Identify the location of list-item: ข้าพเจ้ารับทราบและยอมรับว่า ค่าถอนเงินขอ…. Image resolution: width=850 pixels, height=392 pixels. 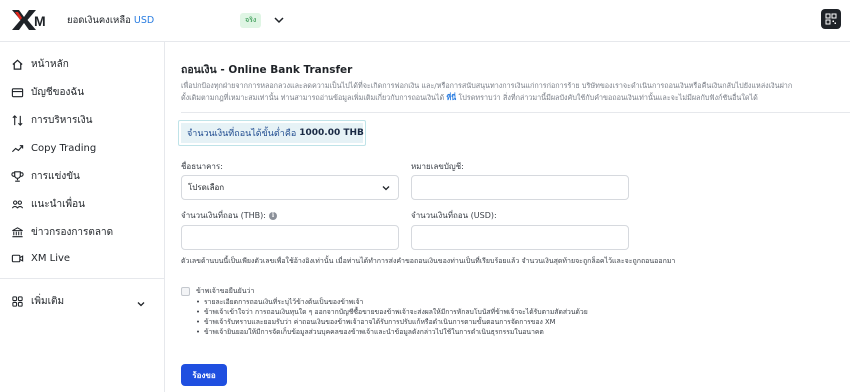
(392, 322).